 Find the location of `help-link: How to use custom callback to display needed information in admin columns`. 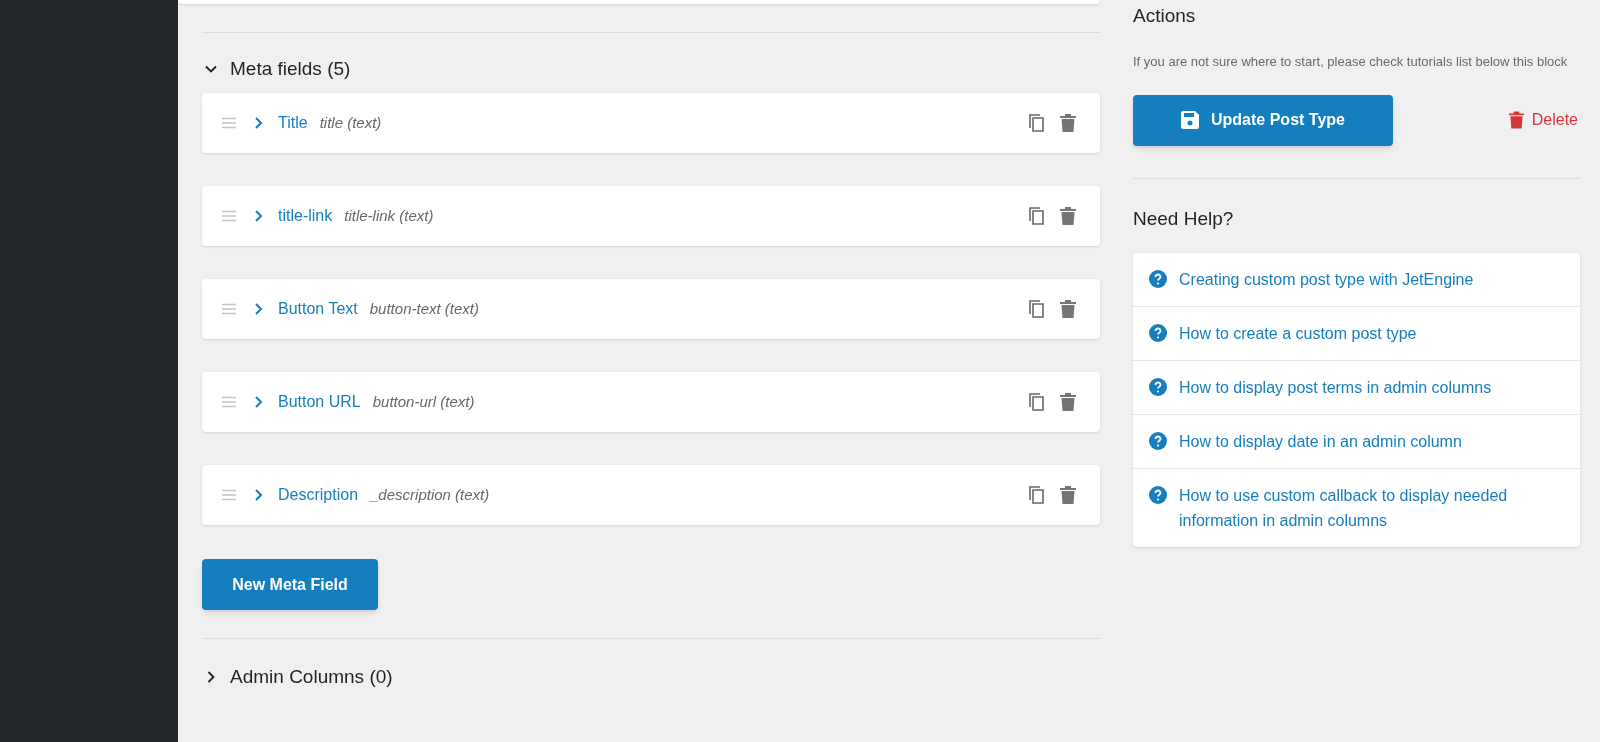

help-link: How to use custom callback to display needed information in admin columns is located at coordinates (1356, 507).